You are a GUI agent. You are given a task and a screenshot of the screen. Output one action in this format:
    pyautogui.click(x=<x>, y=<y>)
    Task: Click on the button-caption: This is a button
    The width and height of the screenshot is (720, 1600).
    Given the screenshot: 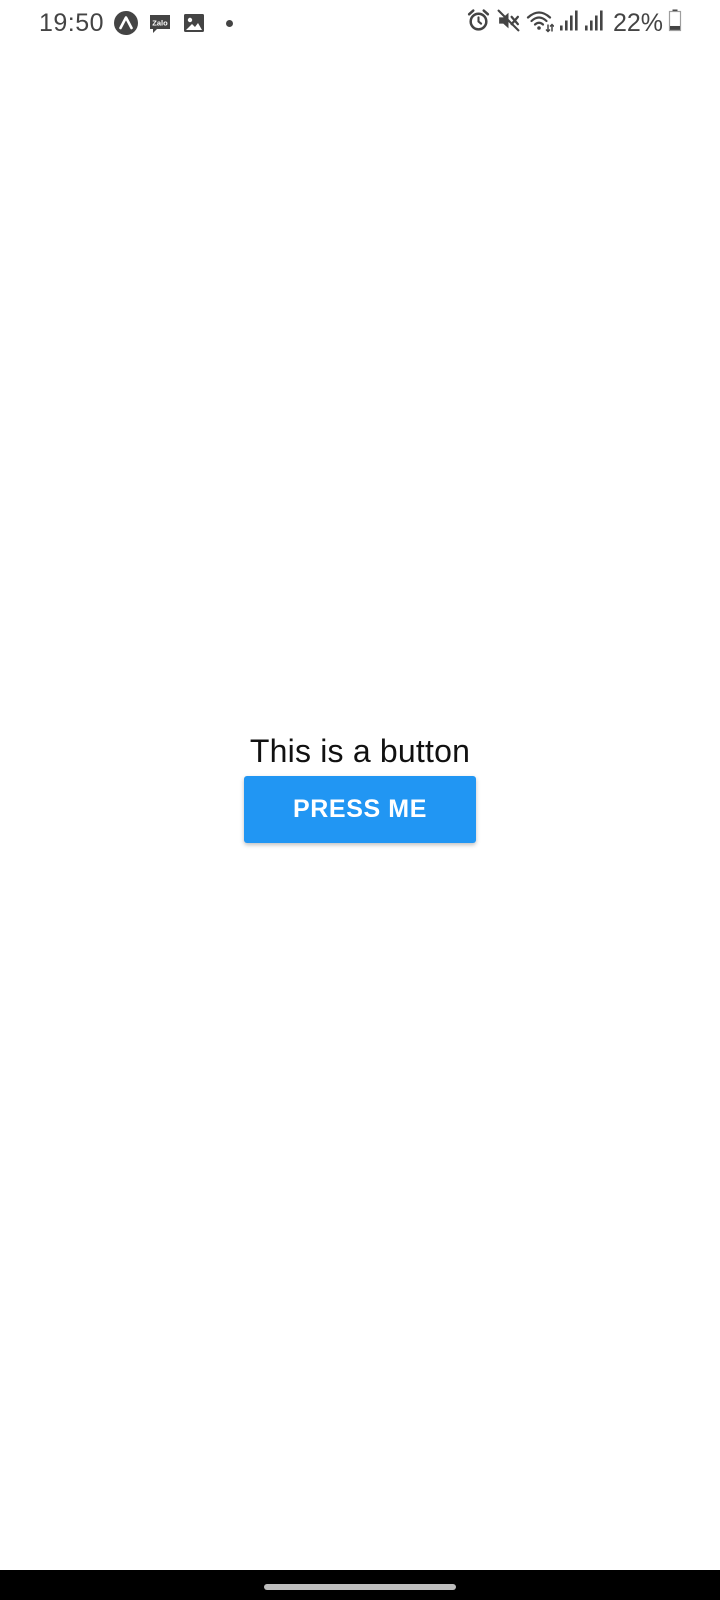 What is the action you would take?
    pyautogui.click(x=360, y=751)
    